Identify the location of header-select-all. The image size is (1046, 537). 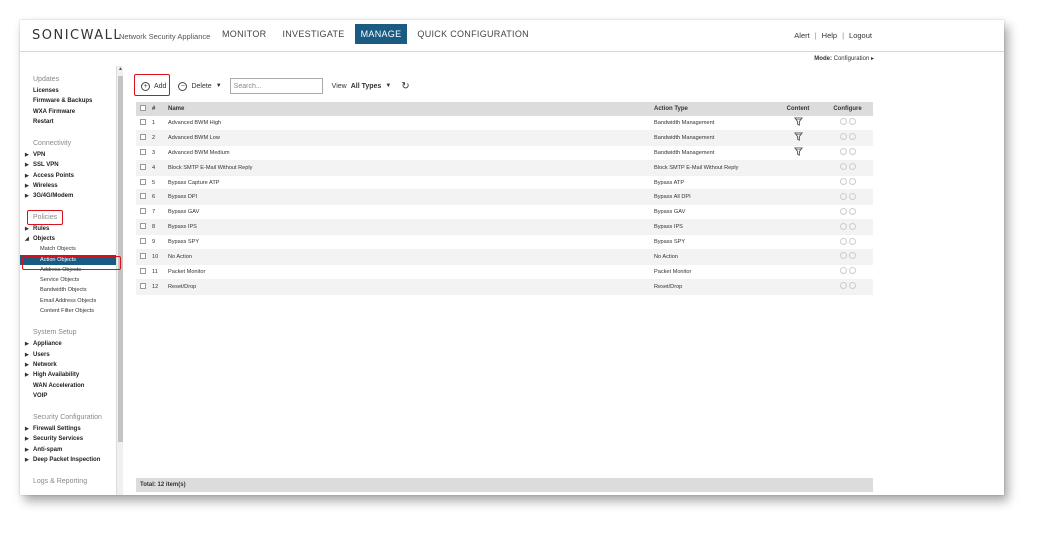
(141, 109).